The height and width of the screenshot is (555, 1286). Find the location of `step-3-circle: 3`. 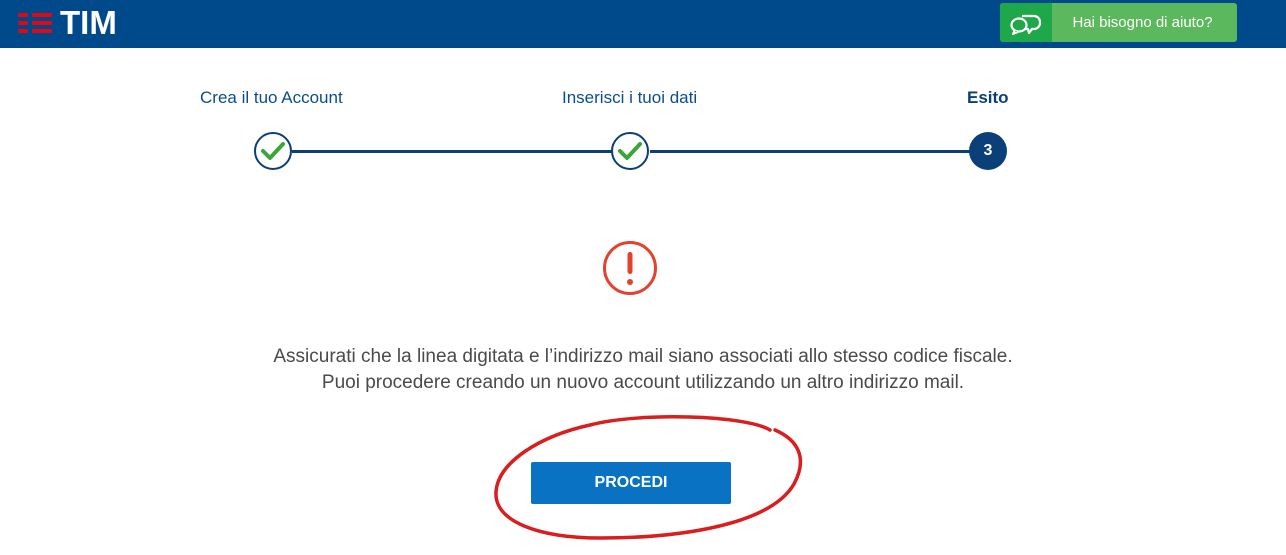

step-3-circle: 3 is located at coordinates (988, 151).